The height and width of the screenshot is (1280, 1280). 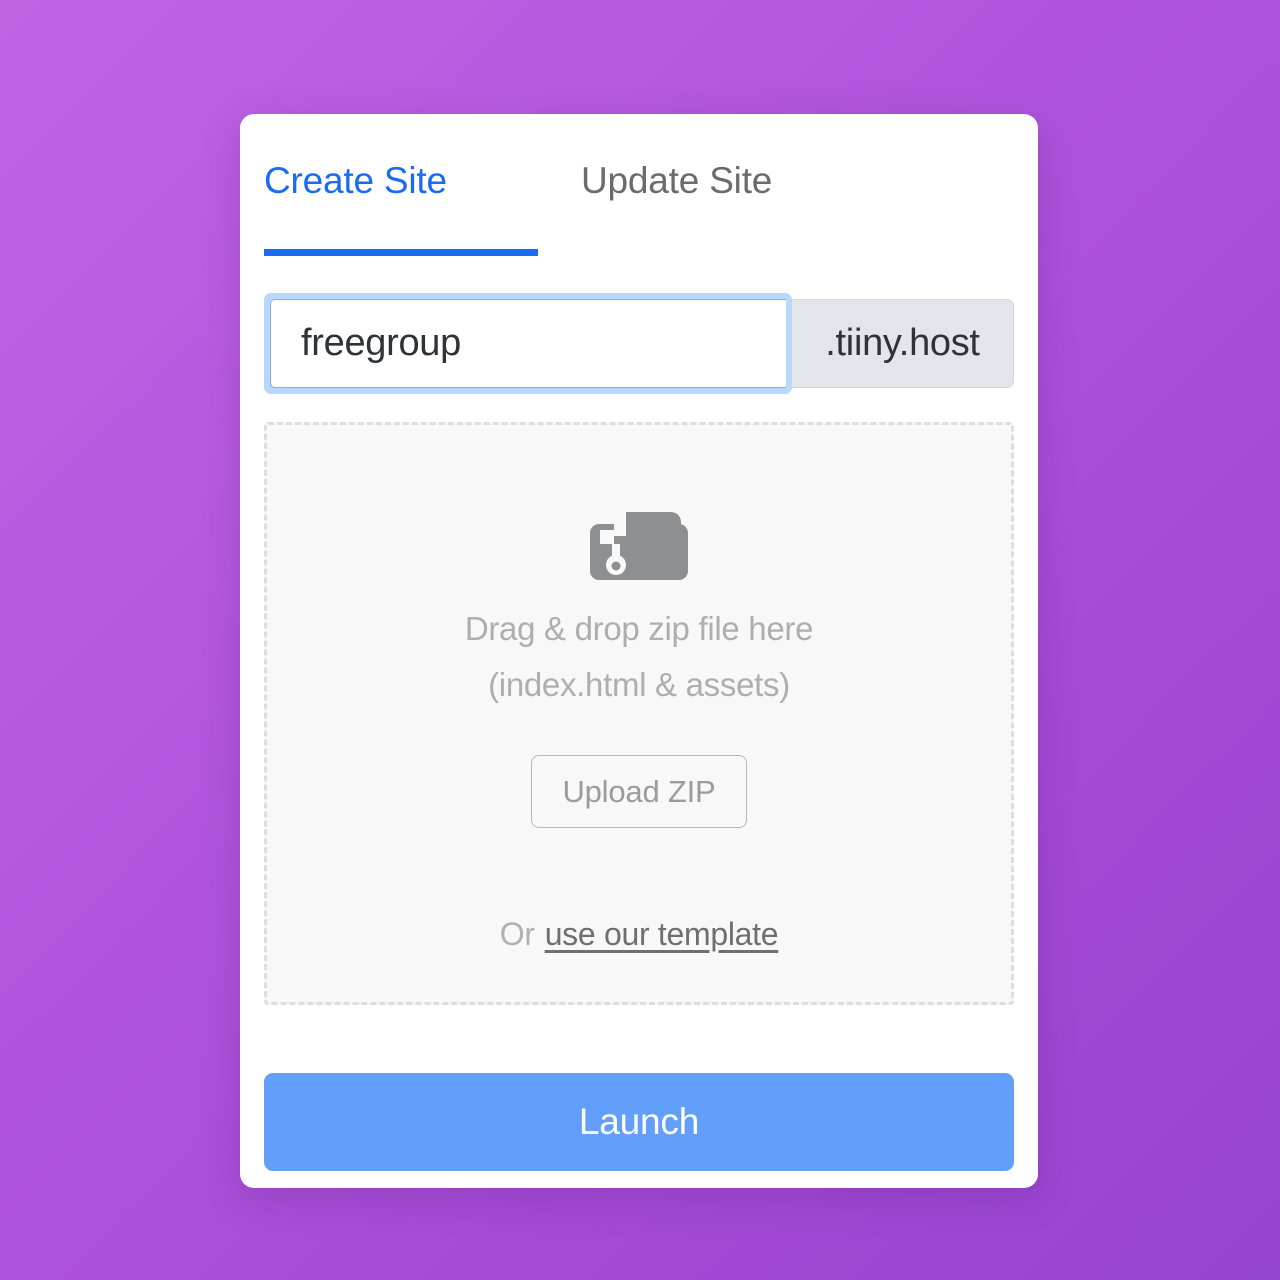 I want to click on tab-create-site: Create Site, so click(x=355, y=181).